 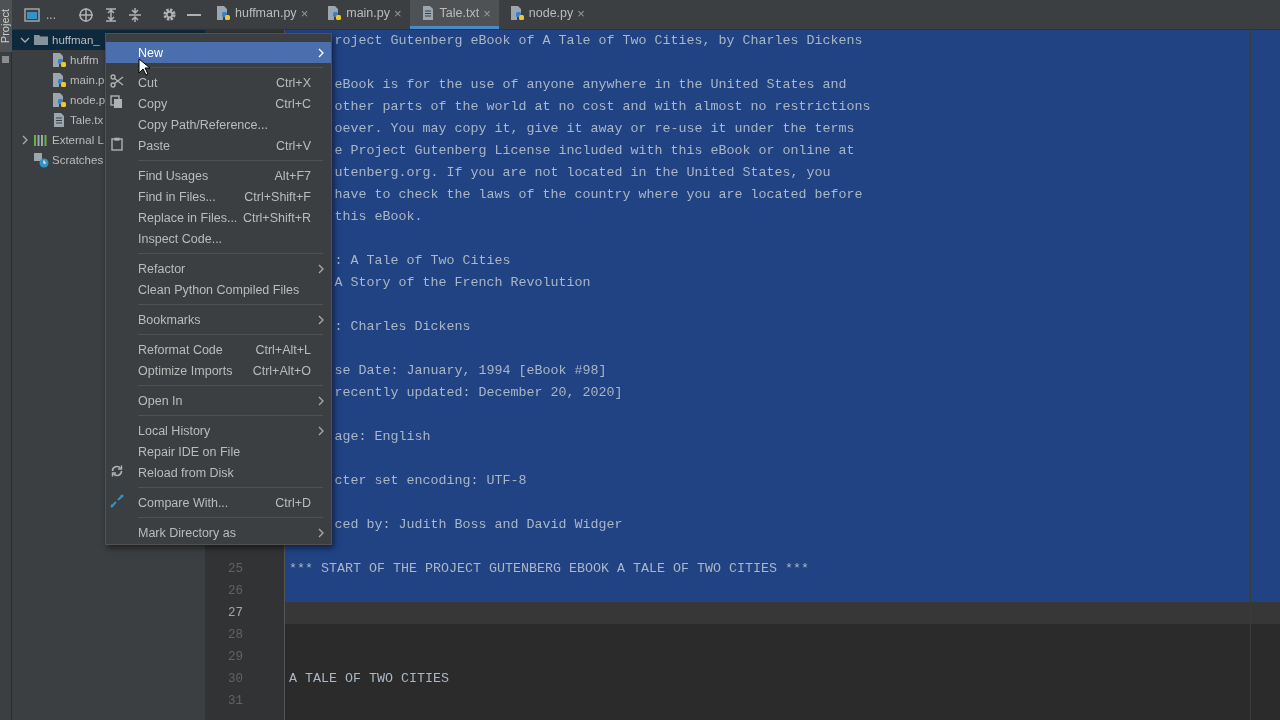 I want to click on text-line: se Date: January, 1994 [eBook #98], so click(x=470, y=370).